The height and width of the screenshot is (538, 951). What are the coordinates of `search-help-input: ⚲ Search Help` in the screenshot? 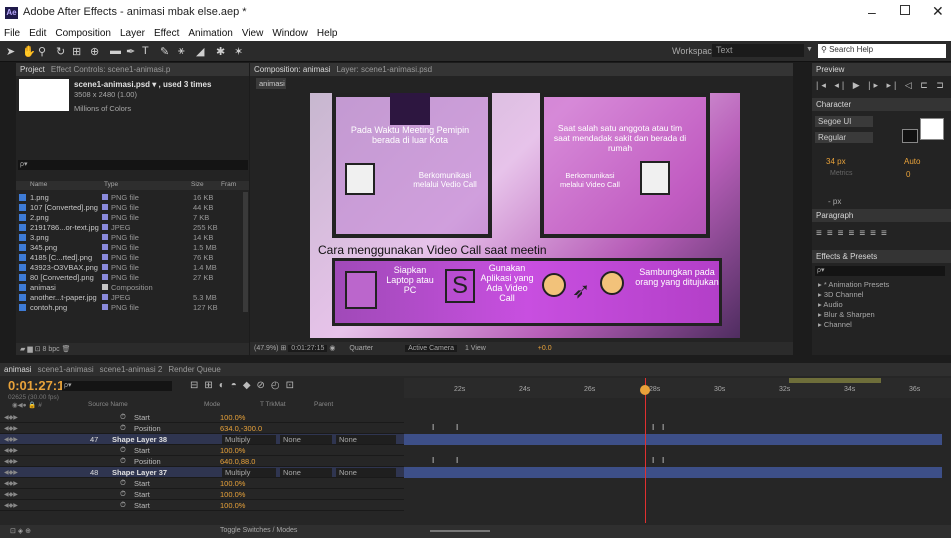 It's located at (882, 51).